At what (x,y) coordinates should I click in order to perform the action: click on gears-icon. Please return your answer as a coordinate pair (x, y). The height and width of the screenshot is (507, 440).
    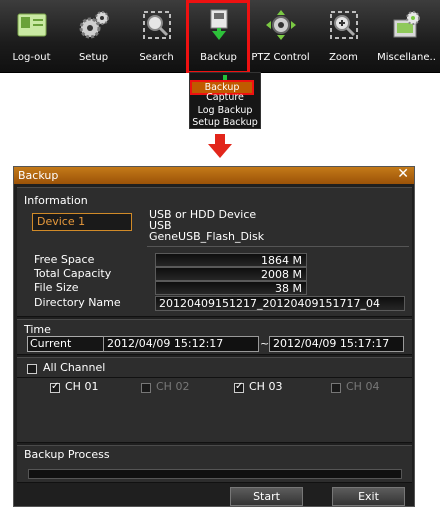
    Looking at the image, I should click on (94, 25).